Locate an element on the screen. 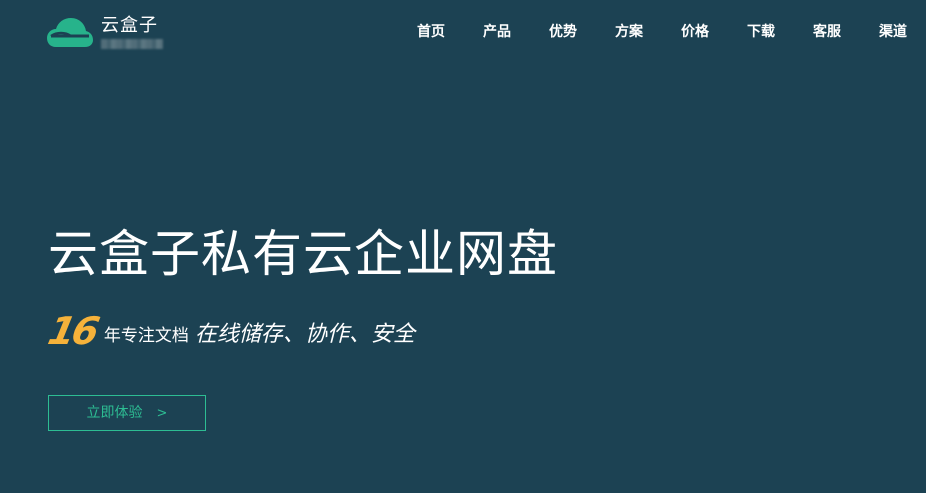  brand-text: 云盒子 is located at coordinates (132, 32).